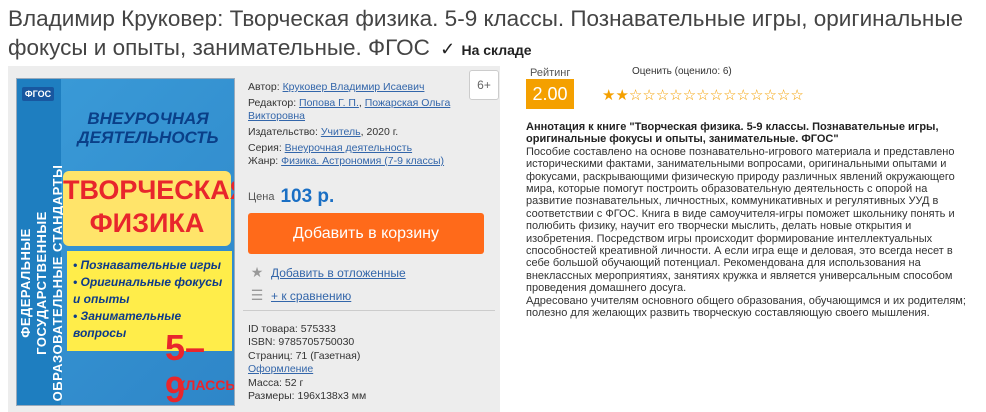  What do you see at coordinates (271, 396) in the screenshot?
I see `size-label: Размеры:` at bounding box center [271, 396].